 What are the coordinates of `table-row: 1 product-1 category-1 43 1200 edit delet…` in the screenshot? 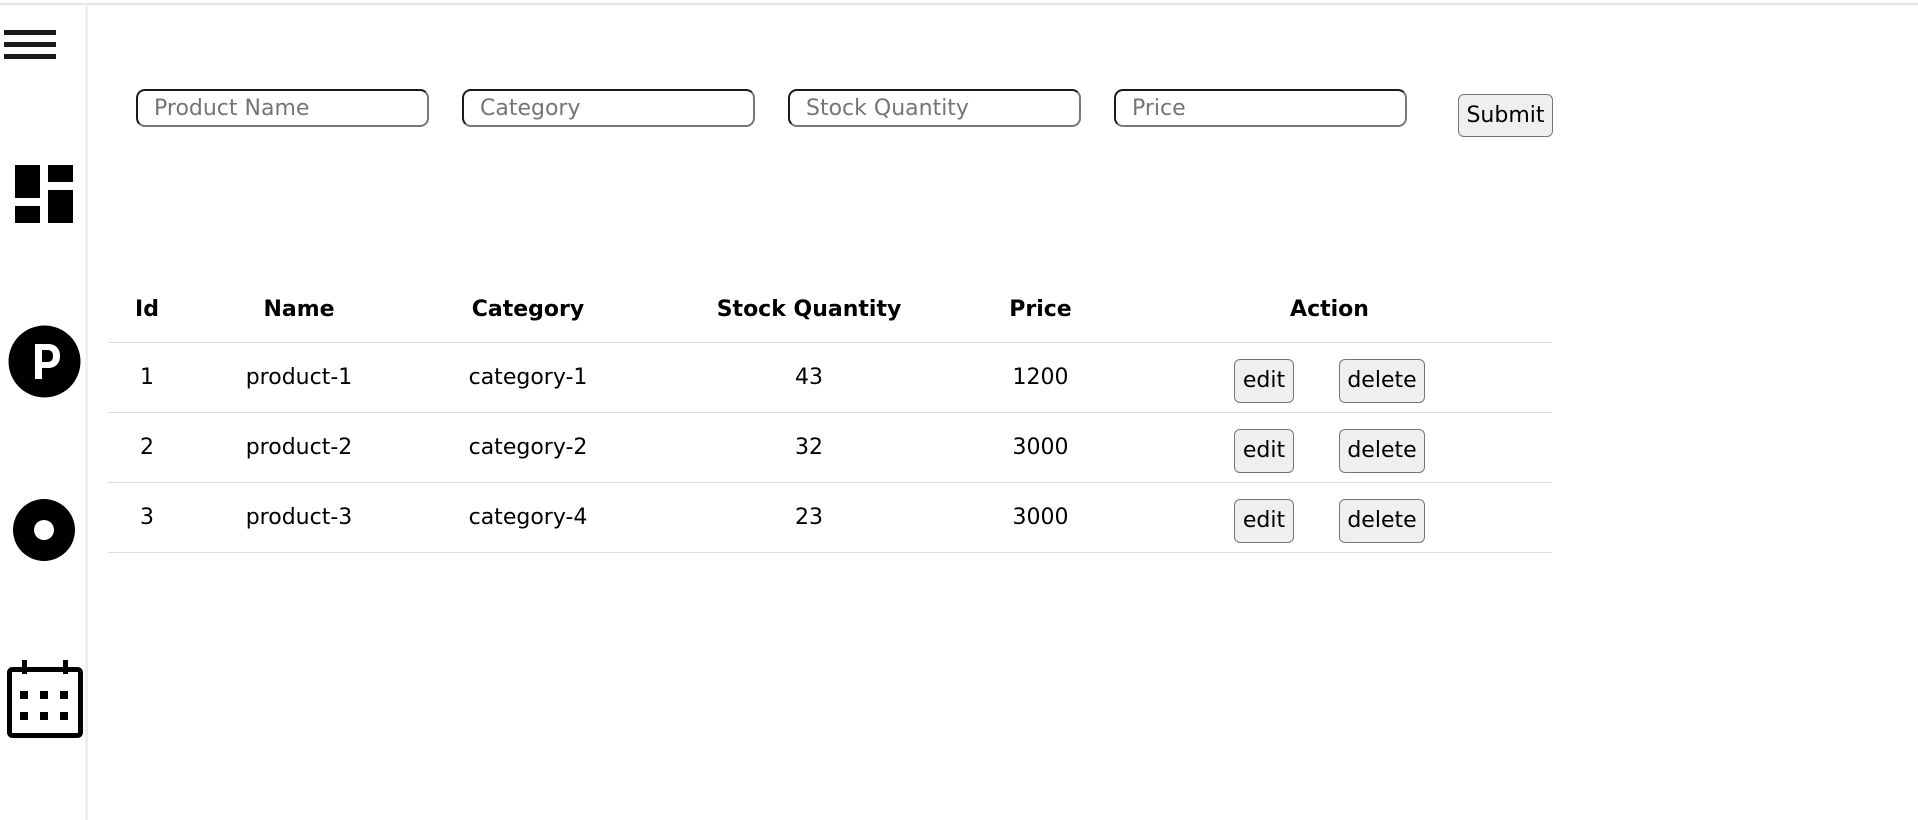 It's located at (830, 377).